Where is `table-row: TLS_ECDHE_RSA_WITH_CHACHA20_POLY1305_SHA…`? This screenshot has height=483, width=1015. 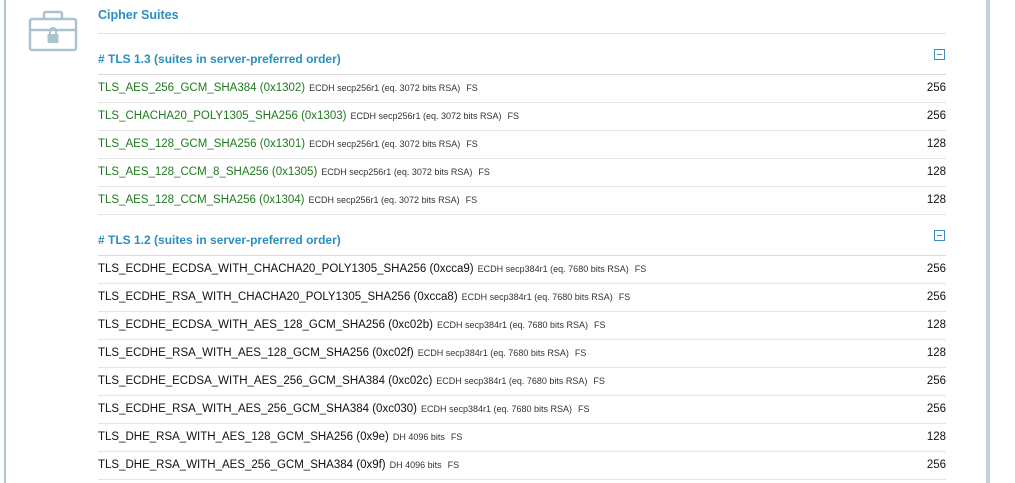 table-row: TLS_ECDHE_RSA_WITH_CHACHA20_POLY1305_SHA… is located at coordinates (522, 298).